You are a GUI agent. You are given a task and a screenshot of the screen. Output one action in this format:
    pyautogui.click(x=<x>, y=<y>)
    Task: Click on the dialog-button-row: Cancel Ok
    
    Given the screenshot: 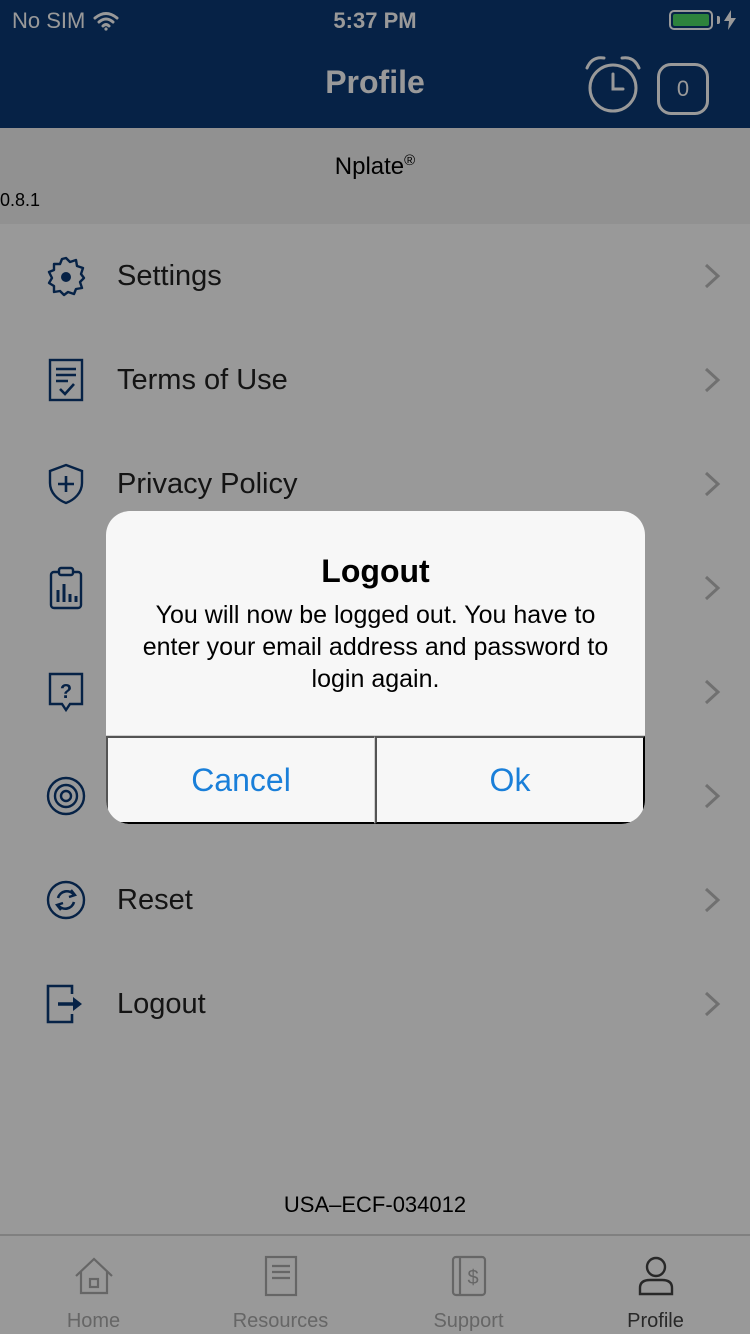 What is the action you would take?
    pyautogui.click(x=375, y=779)
    